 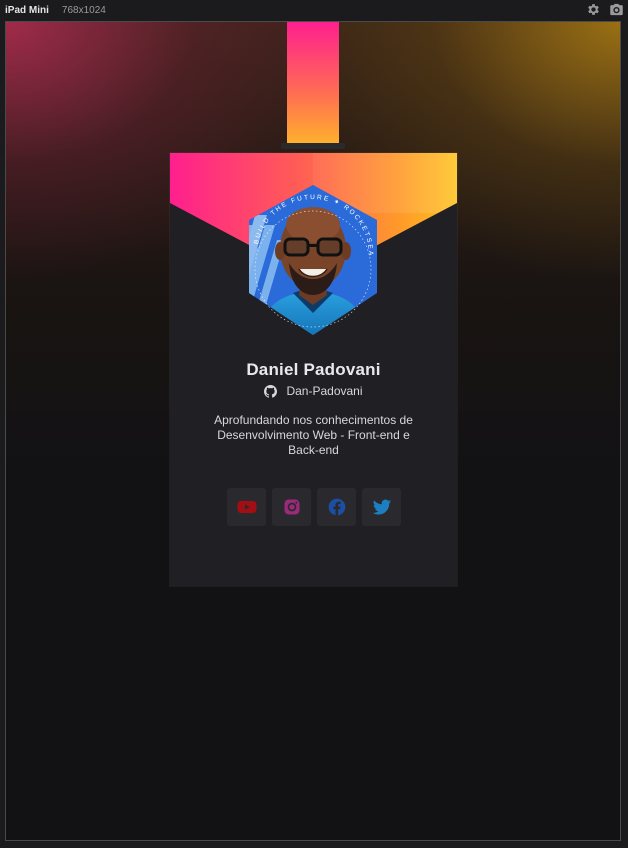 What do you see at coordinates (593, 9) in the screenshot?
I see `gear-icon` at bounding box center [593, 9].